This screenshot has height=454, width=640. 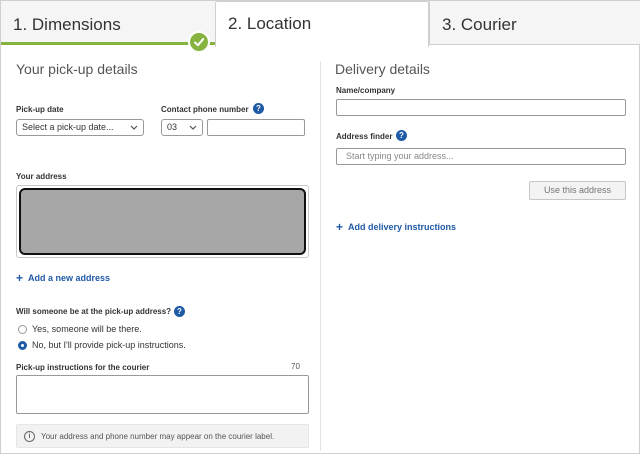 What do you see at coordinates (22, 329) in the screenshot?
I see `radio-someone-there` at bounding box center [22, 329].